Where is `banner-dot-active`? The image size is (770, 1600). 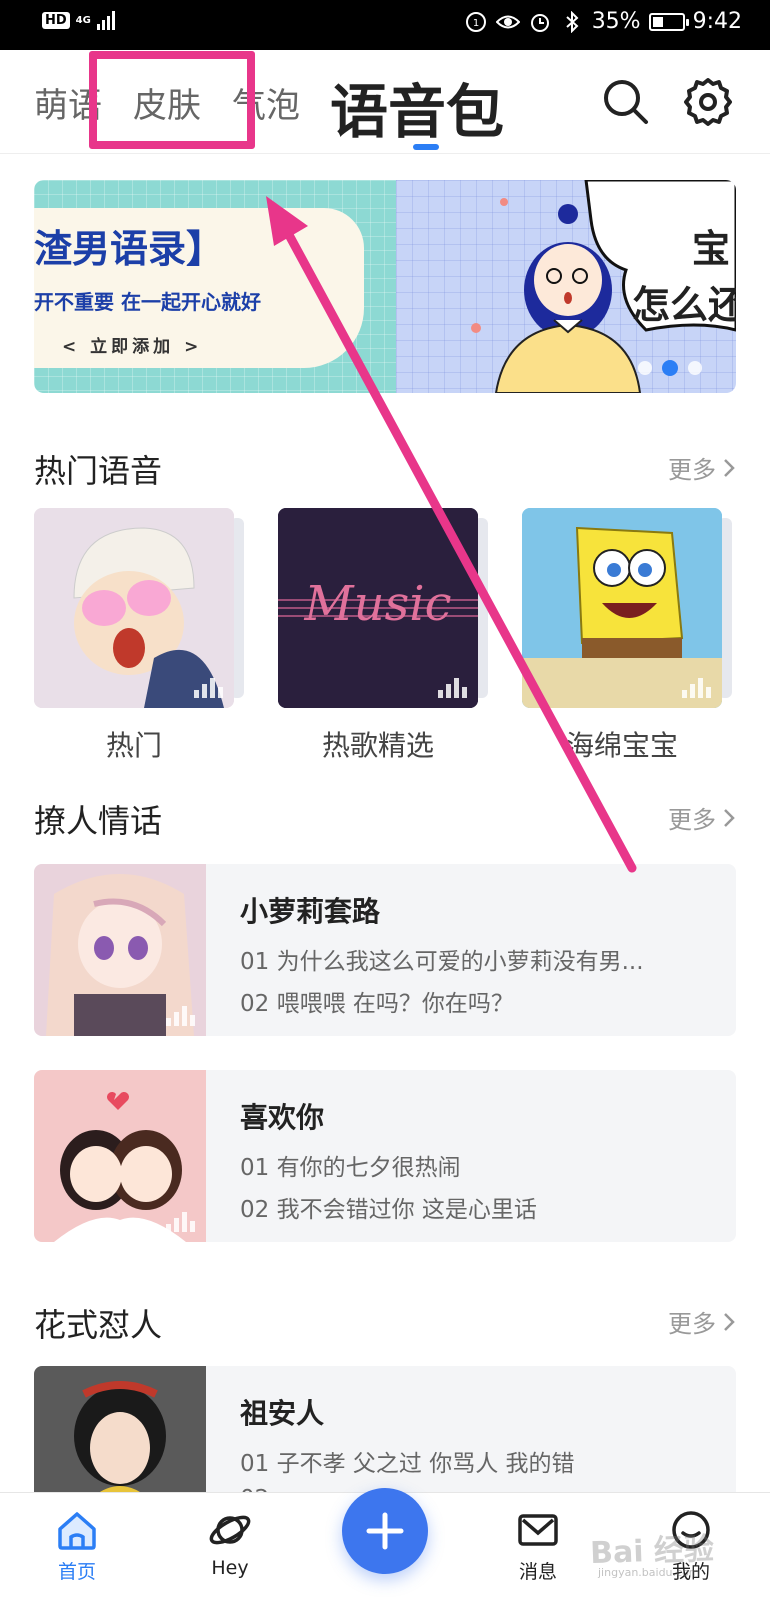
banner-dot-active is located at coordinates (670, 368).